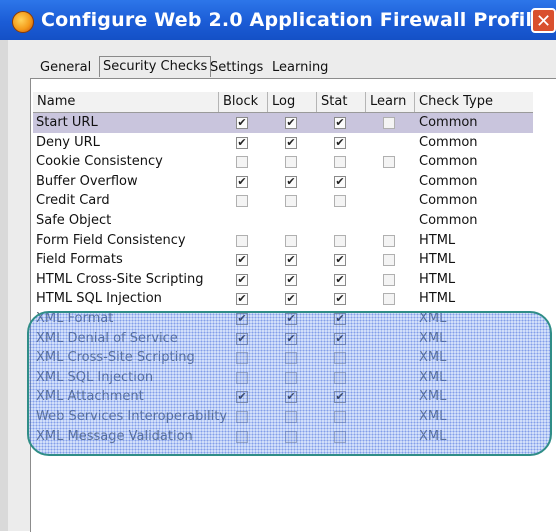 The image size is (556, 532). Describe the element at coordinates (74, 220) in the screenshot. I see `check-name: Safe Object` at that location.